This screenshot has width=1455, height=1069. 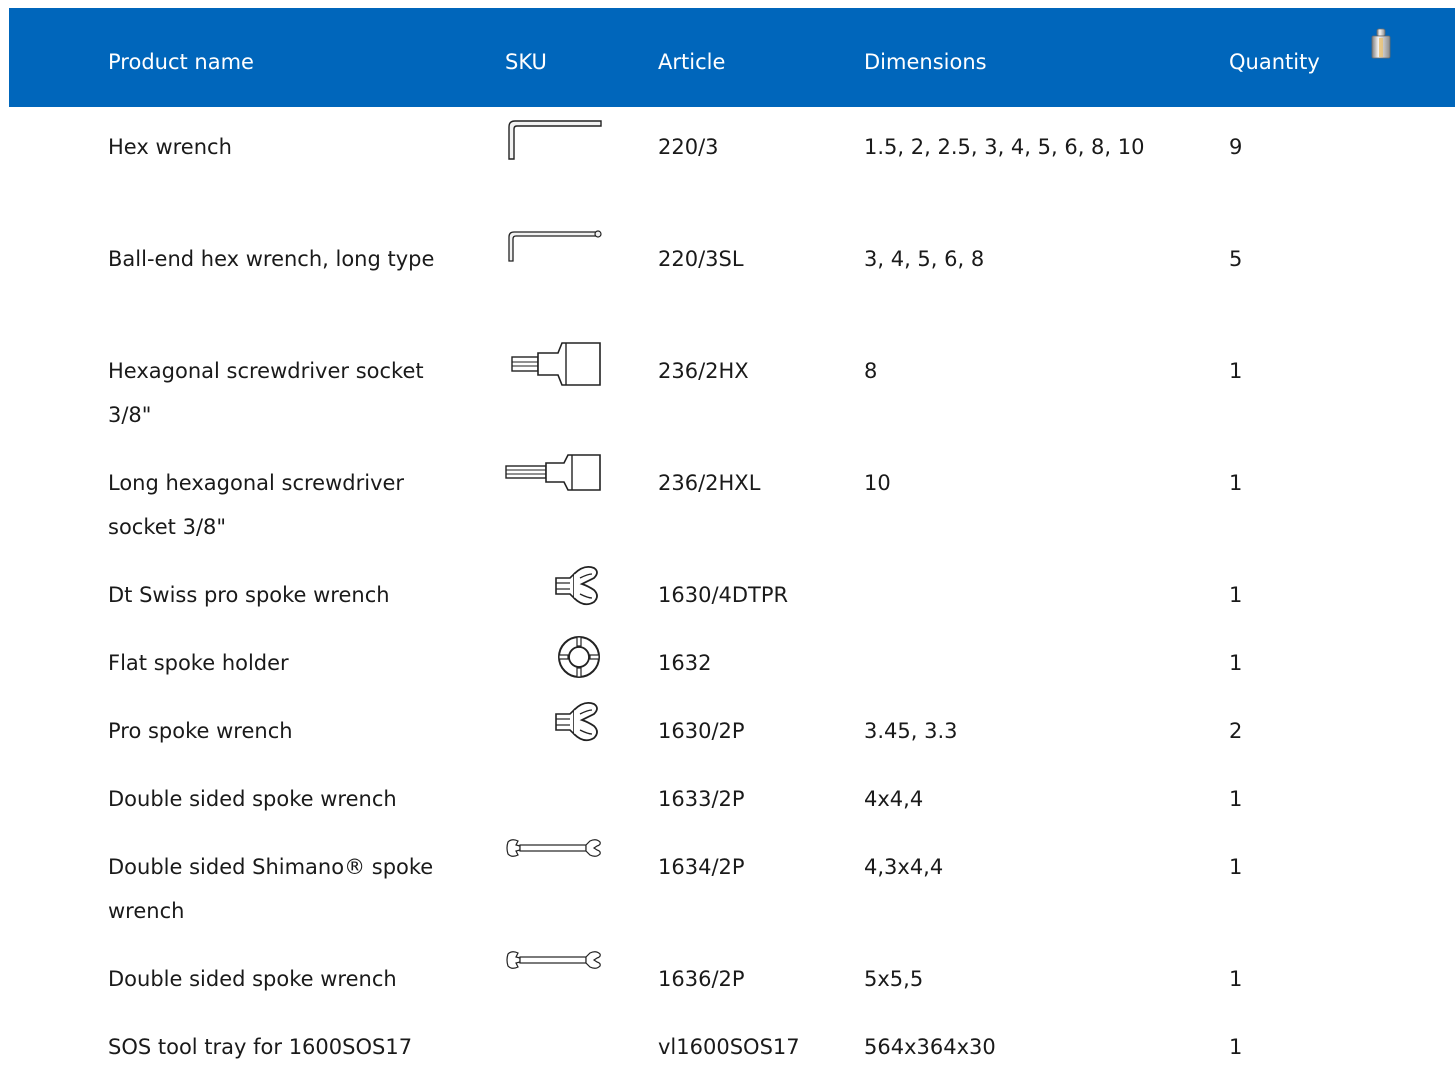 What do you see at coordinates (727, 657) in the screenshot?
I see `table-row: Flat spoke holder 1632 1` at bounding box center [727, 657].